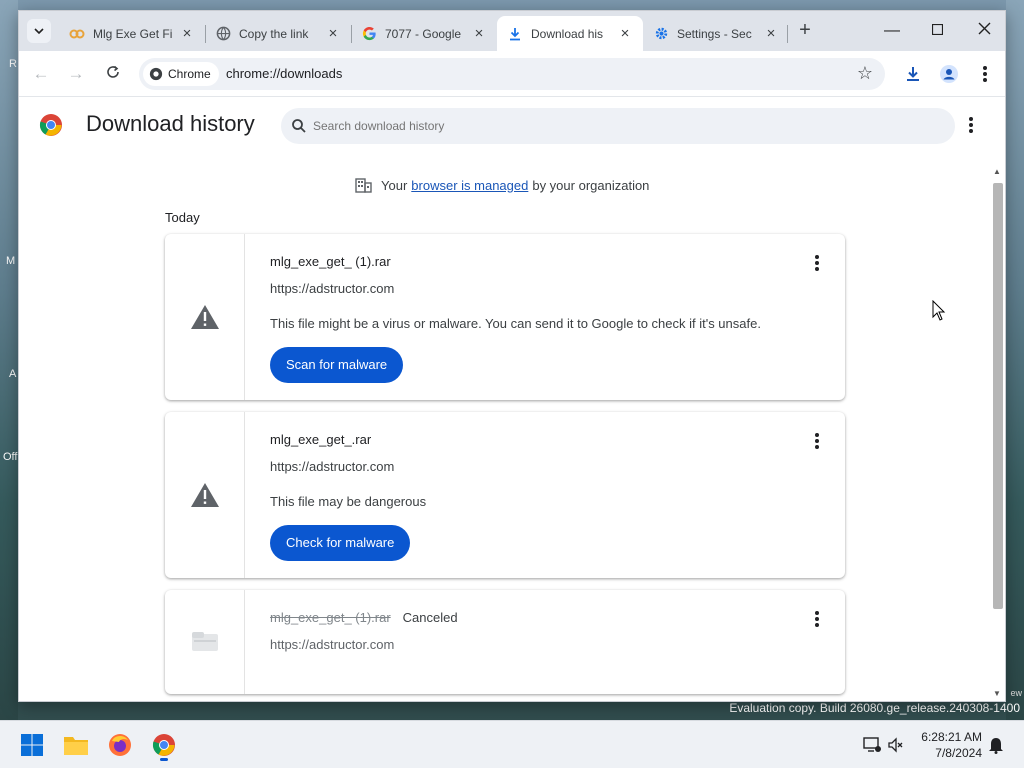  Describe the element at coordinates (469, 185) in the screenshot. I see `managed-link: browser is managed` at that location.